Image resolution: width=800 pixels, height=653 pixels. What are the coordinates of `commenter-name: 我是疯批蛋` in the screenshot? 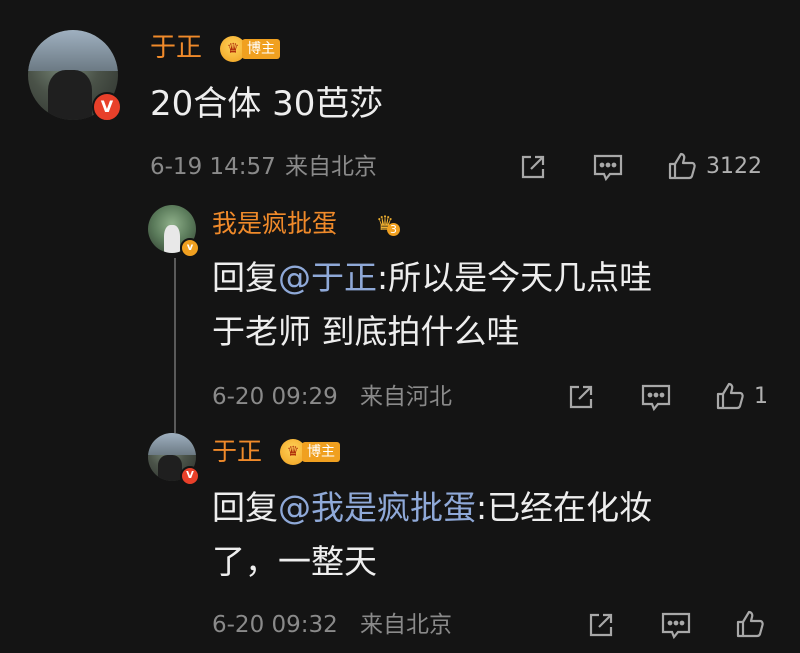 It's located at (274, 224).